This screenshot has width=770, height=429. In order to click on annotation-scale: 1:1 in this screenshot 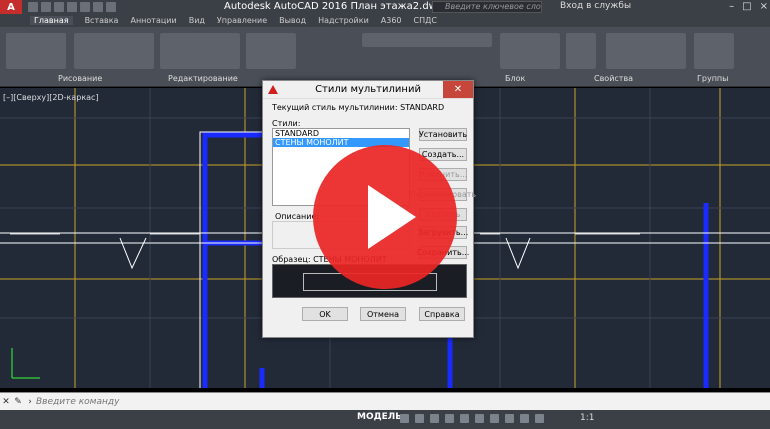, I will do `click(587, 418)`.